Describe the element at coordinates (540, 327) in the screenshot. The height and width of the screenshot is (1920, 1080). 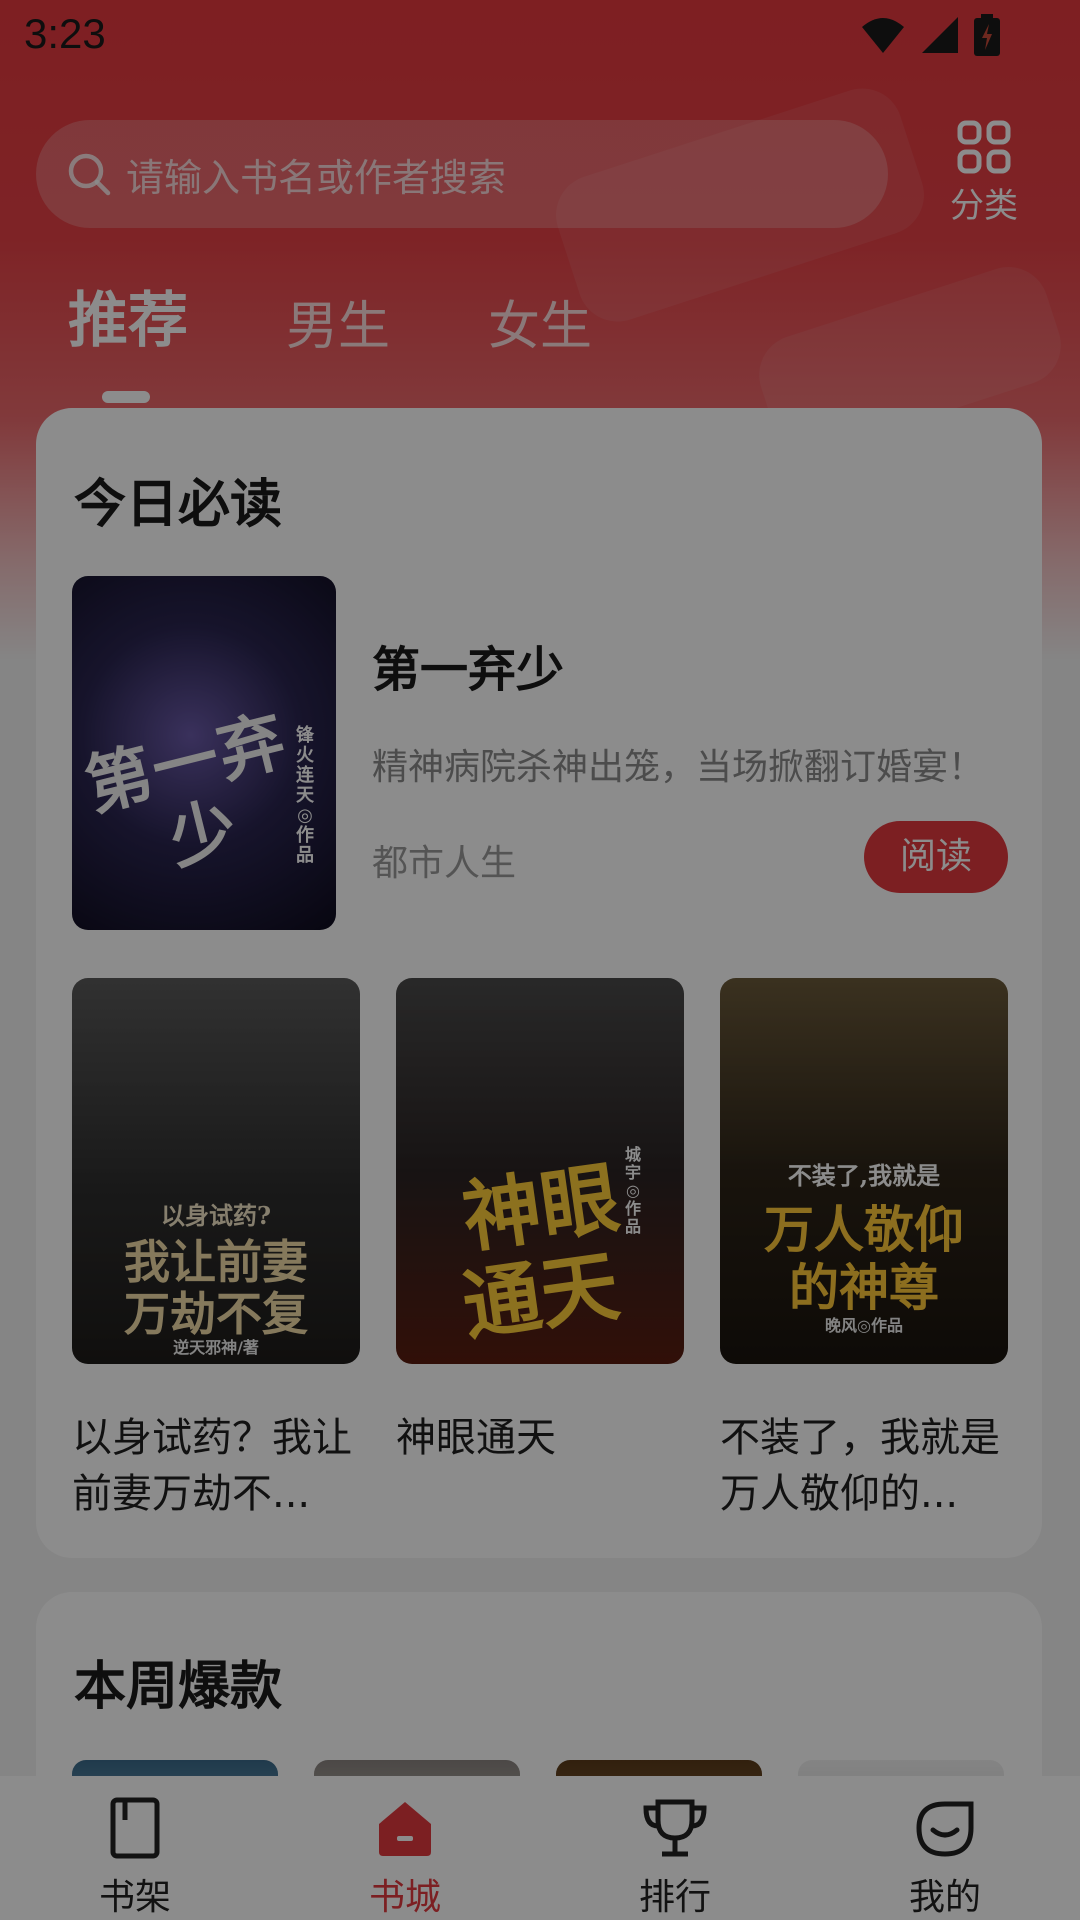
I see `tab-label: 女生` at that location.